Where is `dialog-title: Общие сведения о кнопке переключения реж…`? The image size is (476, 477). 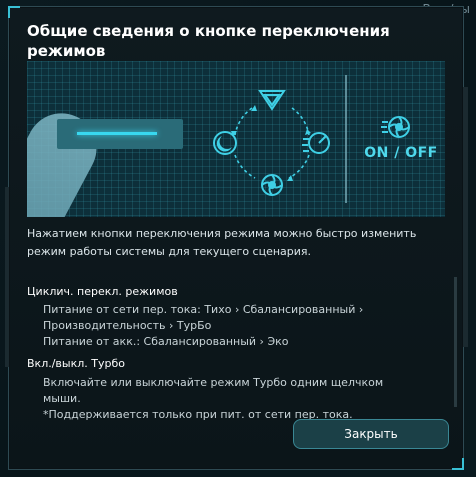 dialog-title: Общие сведения о кнопке переключения реж… is located at coordinates (208, 41).